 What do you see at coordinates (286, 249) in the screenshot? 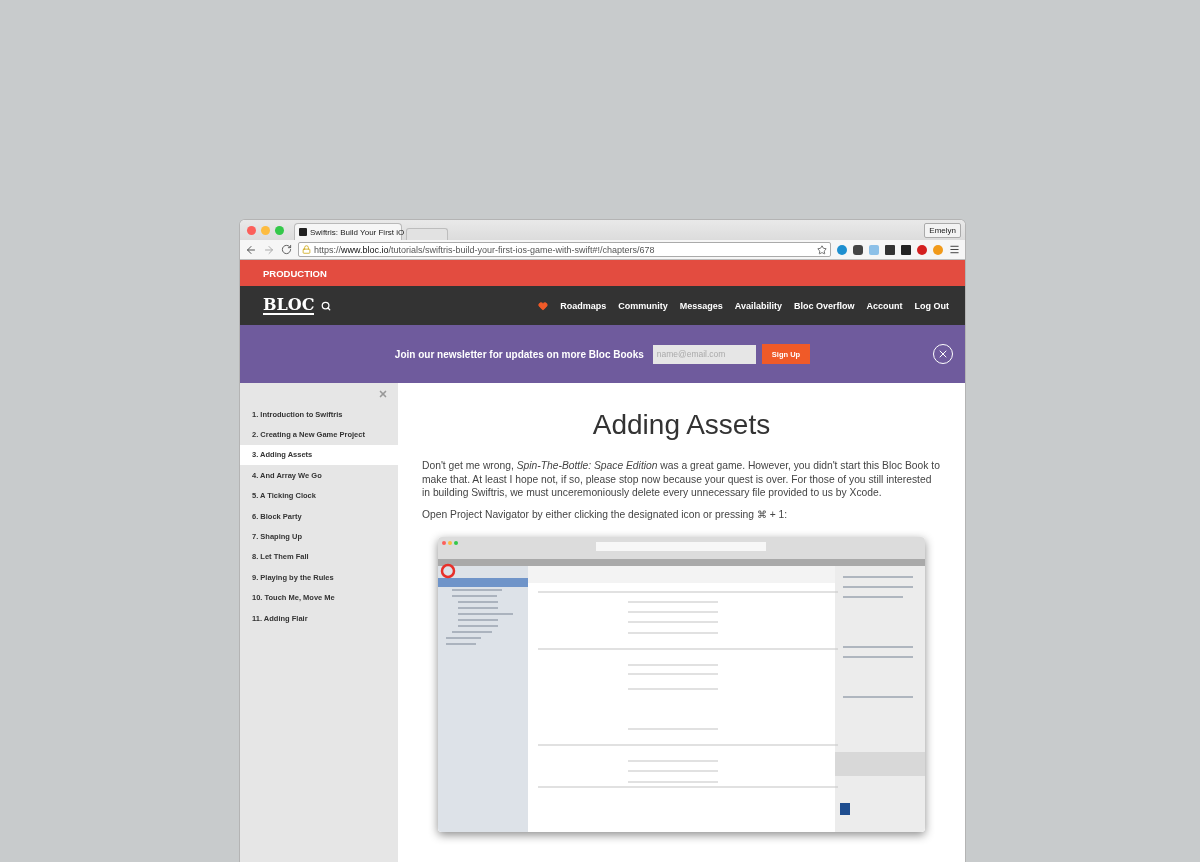
I see `reload-icon` at bounding box center [286, 249].